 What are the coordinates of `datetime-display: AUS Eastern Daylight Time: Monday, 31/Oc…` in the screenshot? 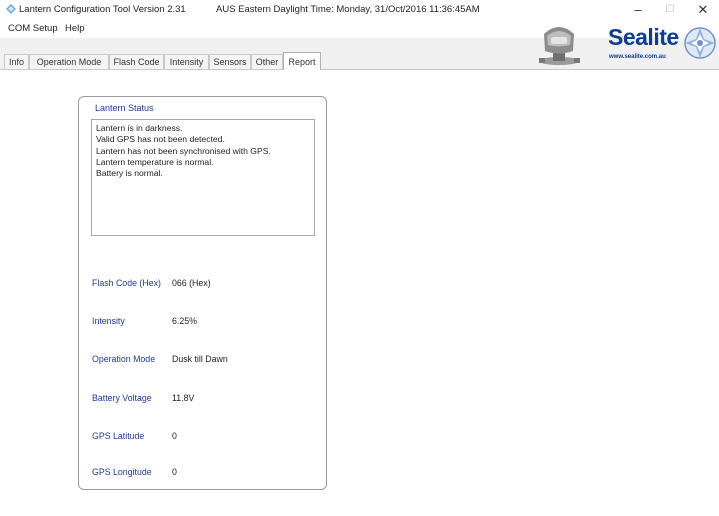 It's located at (348, 9).